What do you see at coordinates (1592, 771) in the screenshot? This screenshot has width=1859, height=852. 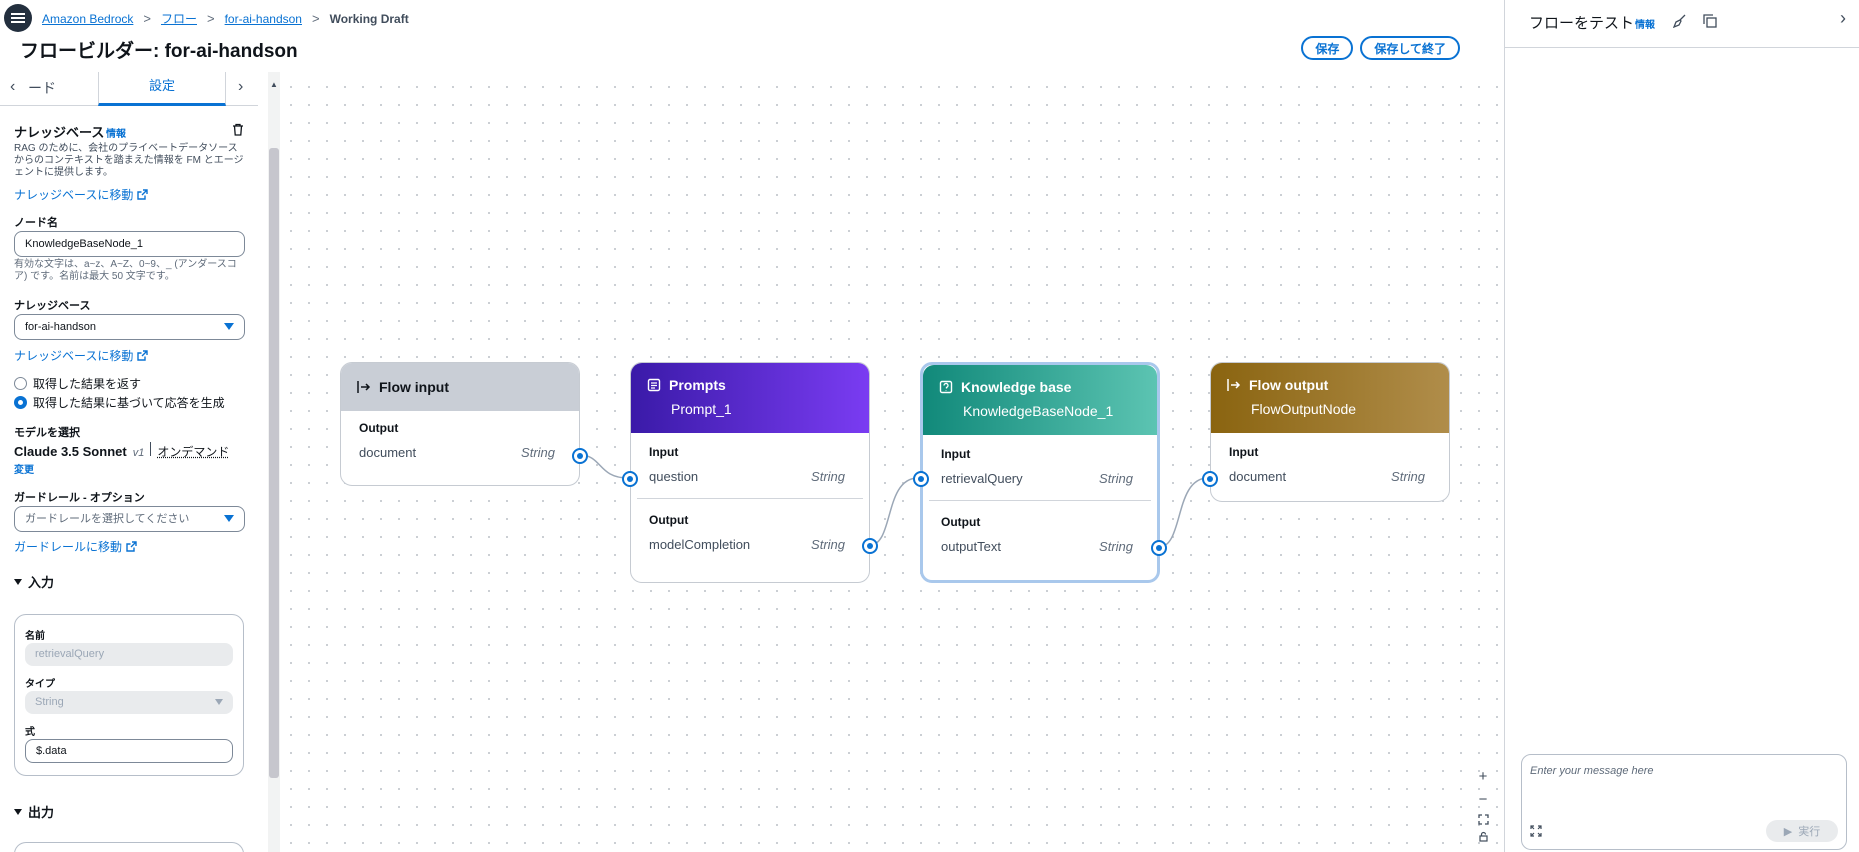 I see `chat-placeholder: Enter your message here` at bounding box center [1592, 771].